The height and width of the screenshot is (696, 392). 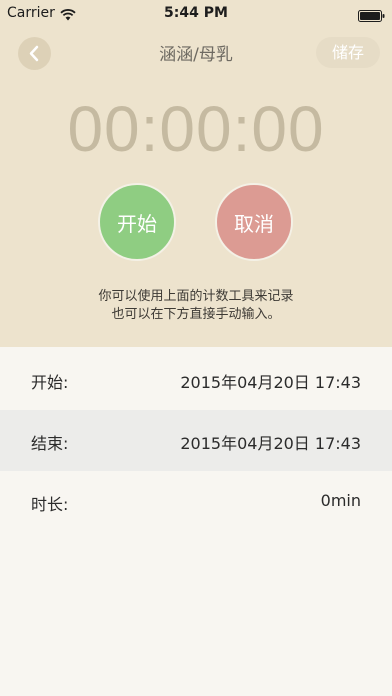 What do you see at coordinates (196, 306) in the screenshot?
I see `hint-text: 你可以使用上面的计数工具来记录 也可以在下方直接手动输入。` at bounding box center [196, 306].